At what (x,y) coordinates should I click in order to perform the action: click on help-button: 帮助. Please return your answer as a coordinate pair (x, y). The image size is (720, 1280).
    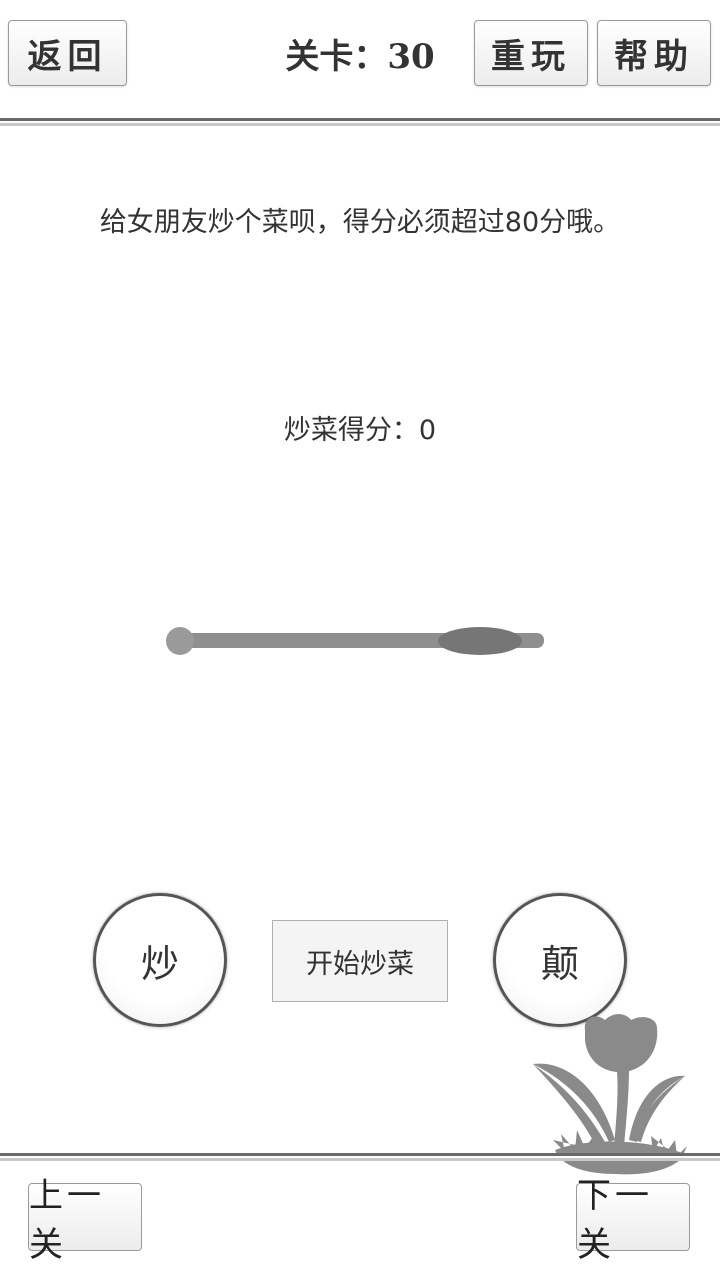
    Looking at the image, I should click on (654, 53).